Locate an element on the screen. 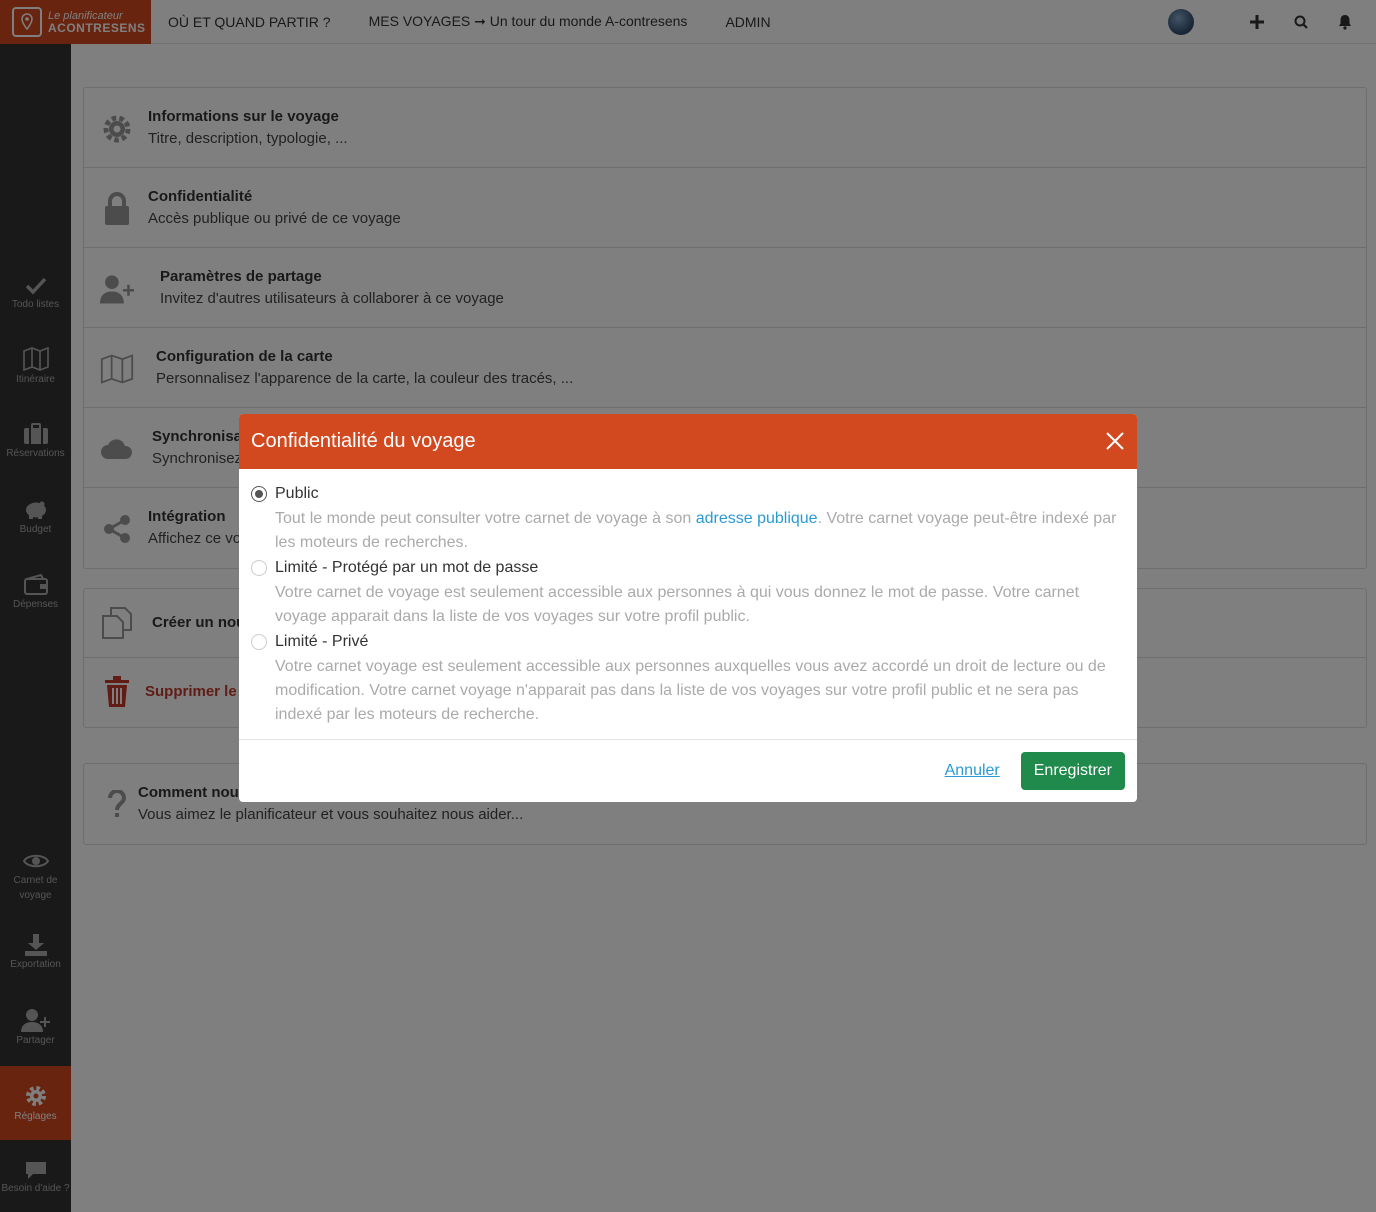 The height and width of the screenshot is (1212, 1376). close-icon is located at coordinates (1115, 441).